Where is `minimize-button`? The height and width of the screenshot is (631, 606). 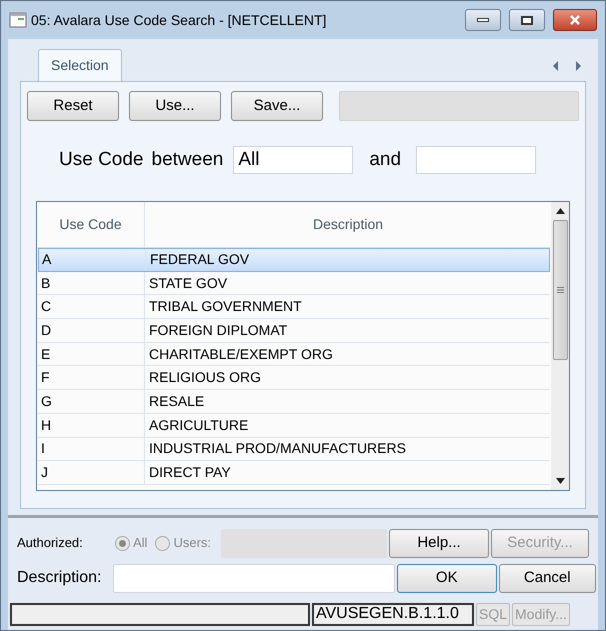
minimize-button is located at coordinates (483, 20).